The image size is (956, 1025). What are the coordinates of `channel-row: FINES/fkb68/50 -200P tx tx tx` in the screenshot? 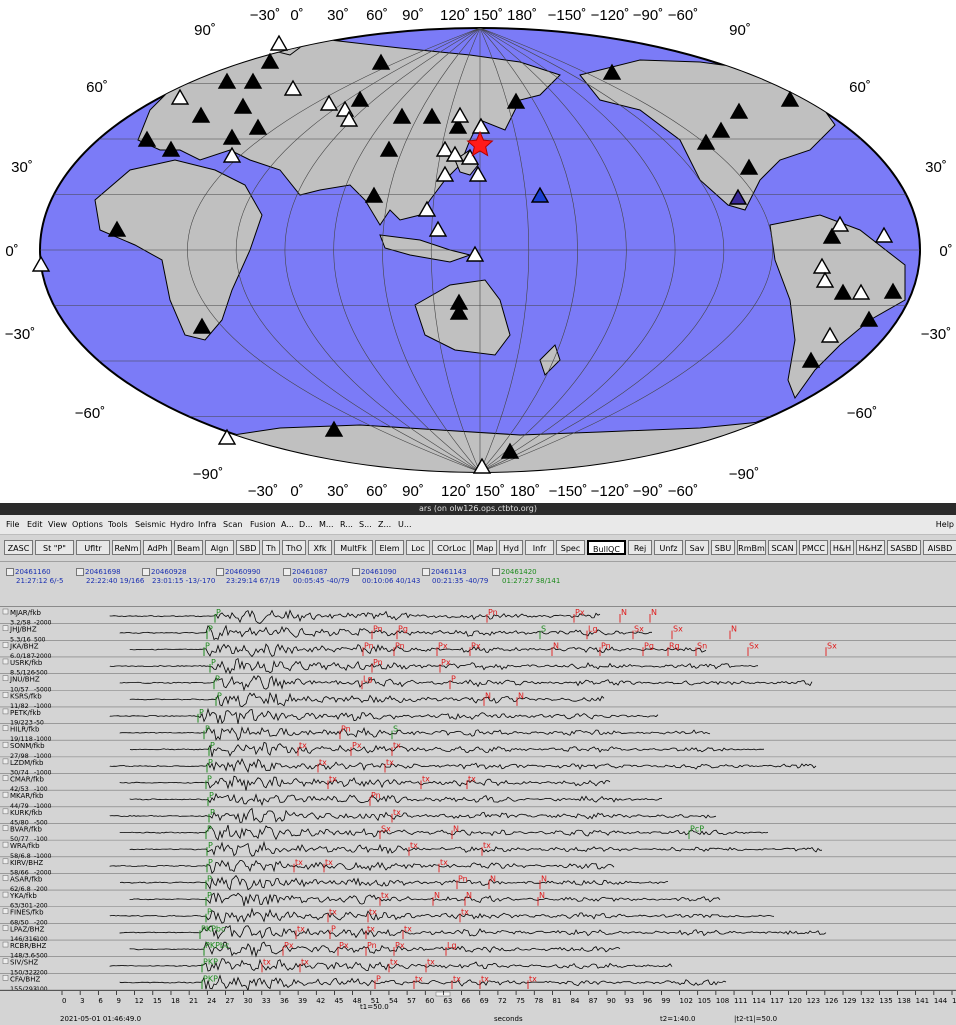 It's located at (478, 917).